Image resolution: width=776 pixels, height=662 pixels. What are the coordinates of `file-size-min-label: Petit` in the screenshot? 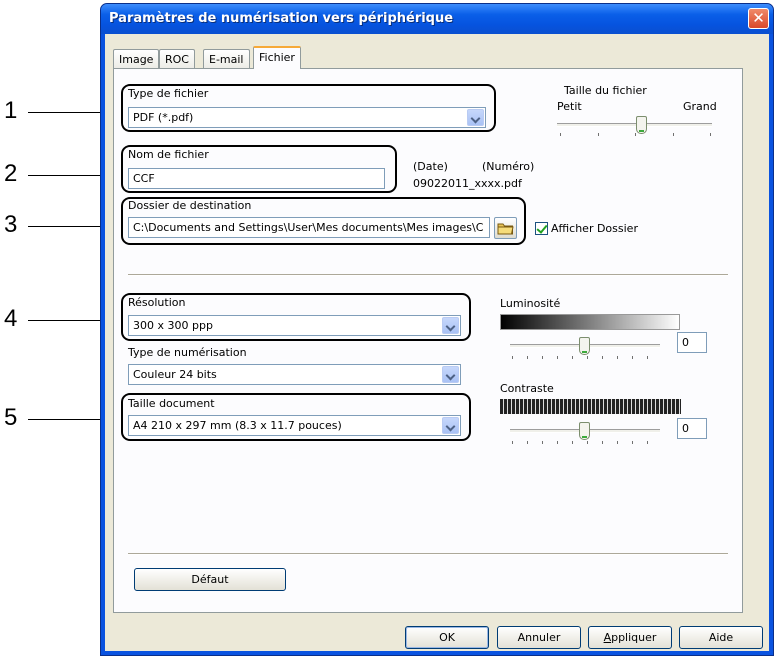 It's located at (569, 106).